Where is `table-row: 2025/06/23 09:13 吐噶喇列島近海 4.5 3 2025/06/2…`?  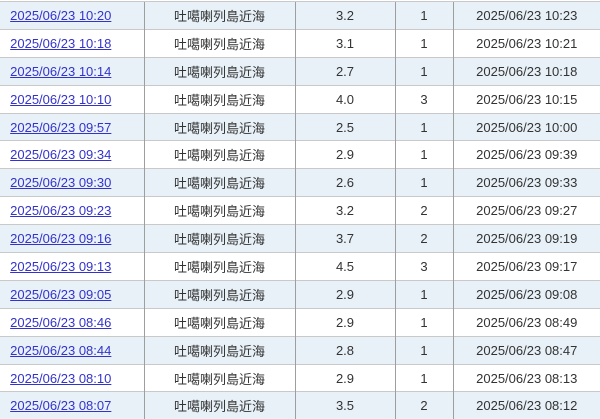
table-row: 2025/06/23 09:13 吐噶喇列島近海 4.5 3 2025/06/2… is located at coordinates (300, 266).